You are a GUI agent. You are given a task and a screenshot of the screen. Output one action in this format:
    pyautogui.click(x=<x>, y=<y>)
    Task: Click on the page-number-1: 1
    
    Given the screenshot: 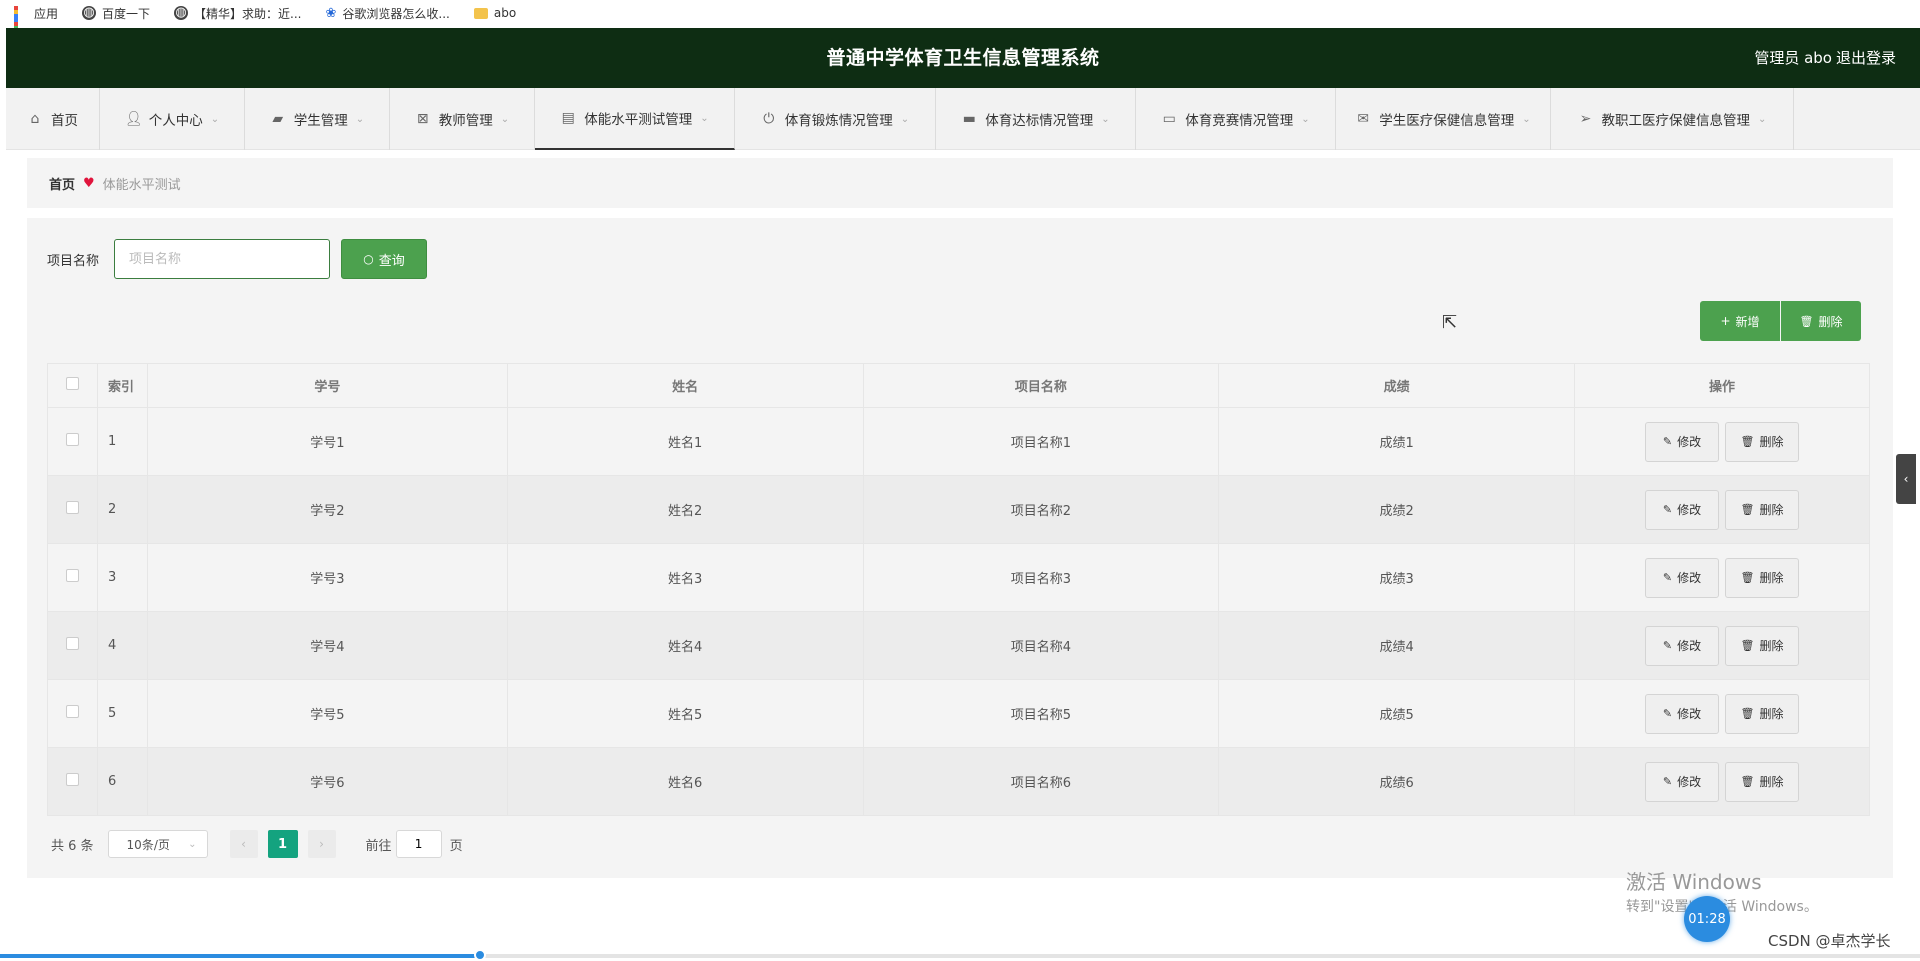 What is the action you would take?
    pyautogui.click(x=282, y=844)
    